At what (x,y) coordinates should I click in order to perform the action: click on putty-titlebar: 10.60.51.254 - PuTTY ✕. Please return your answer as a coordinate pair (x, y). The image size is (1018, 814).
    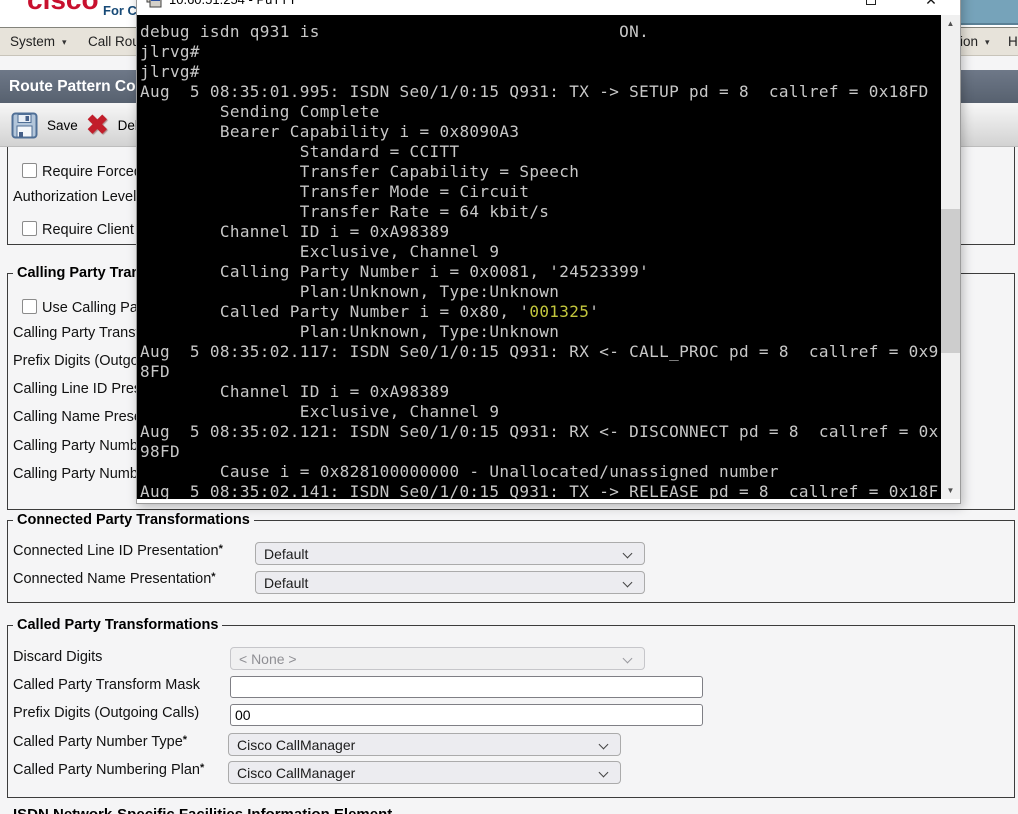
    Looking at the image, I should click on (548, 7).